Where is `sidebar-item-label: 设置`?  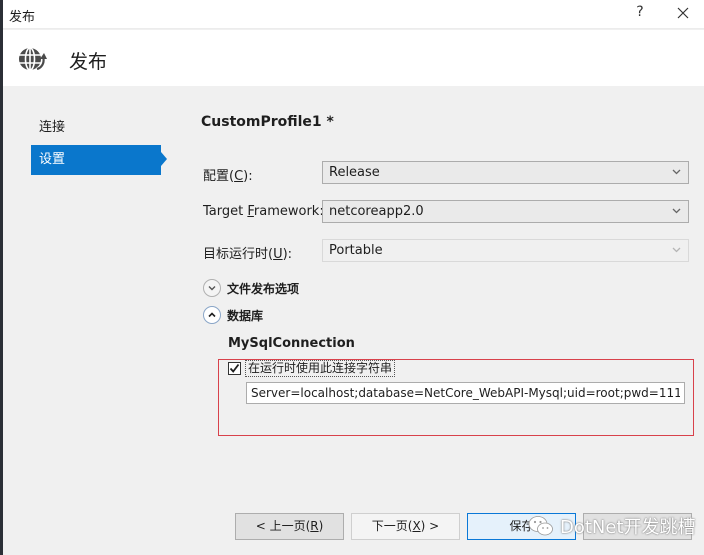
sidebar-item-label: 设置 is located at coordinates (52, 159).